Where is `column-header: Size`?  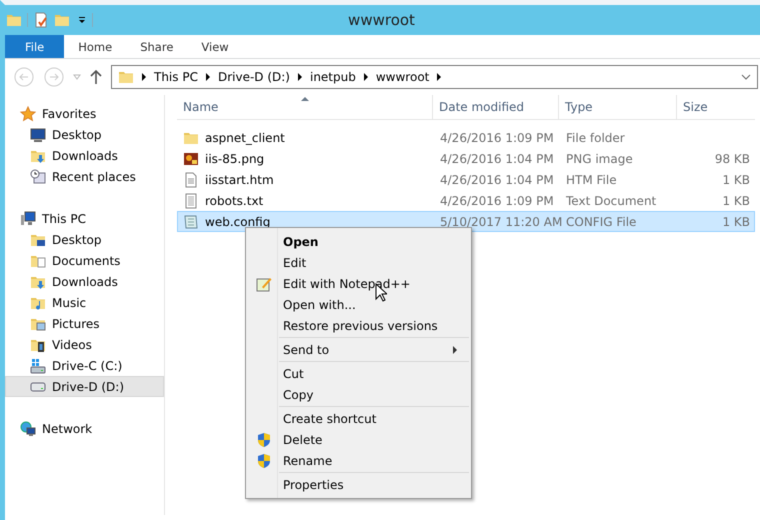
column-header: Size is located at coordinates (715, 107).